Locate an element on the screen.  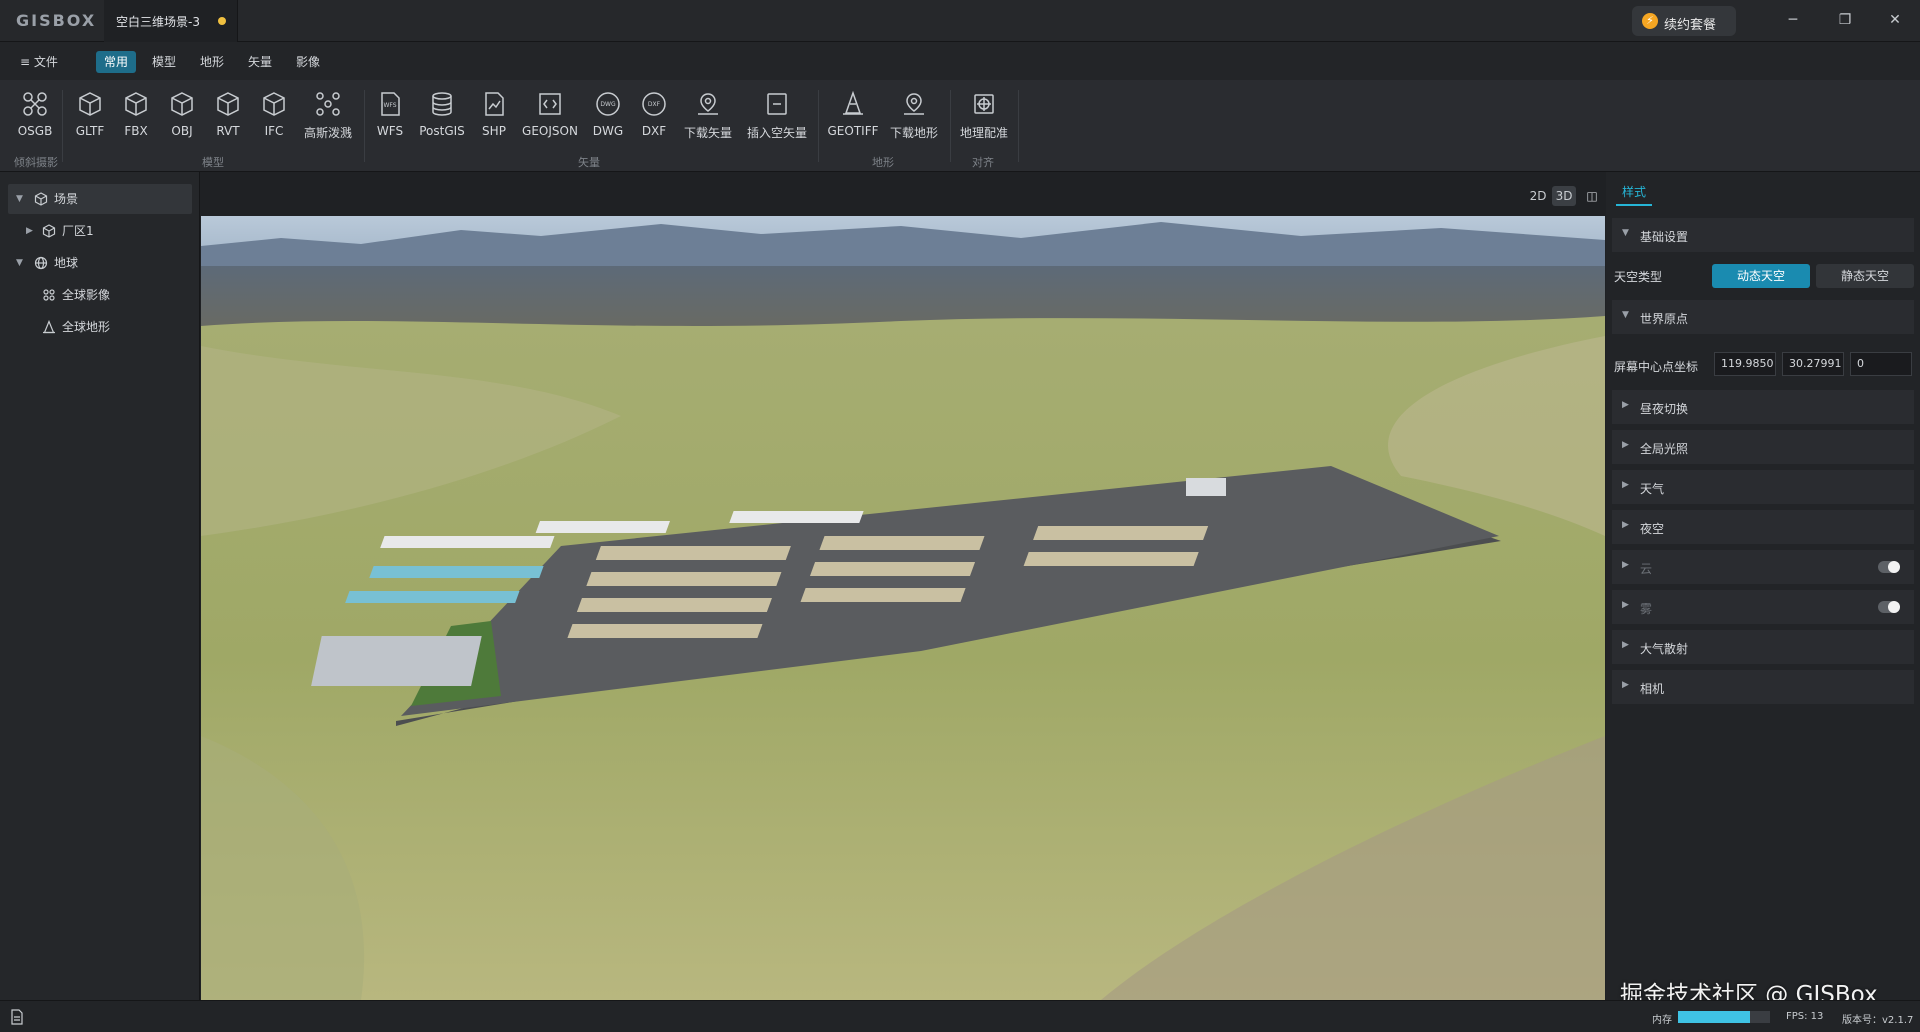
section-world-origin: ▼ 世界原点 is located at coordinates (1763, 317).